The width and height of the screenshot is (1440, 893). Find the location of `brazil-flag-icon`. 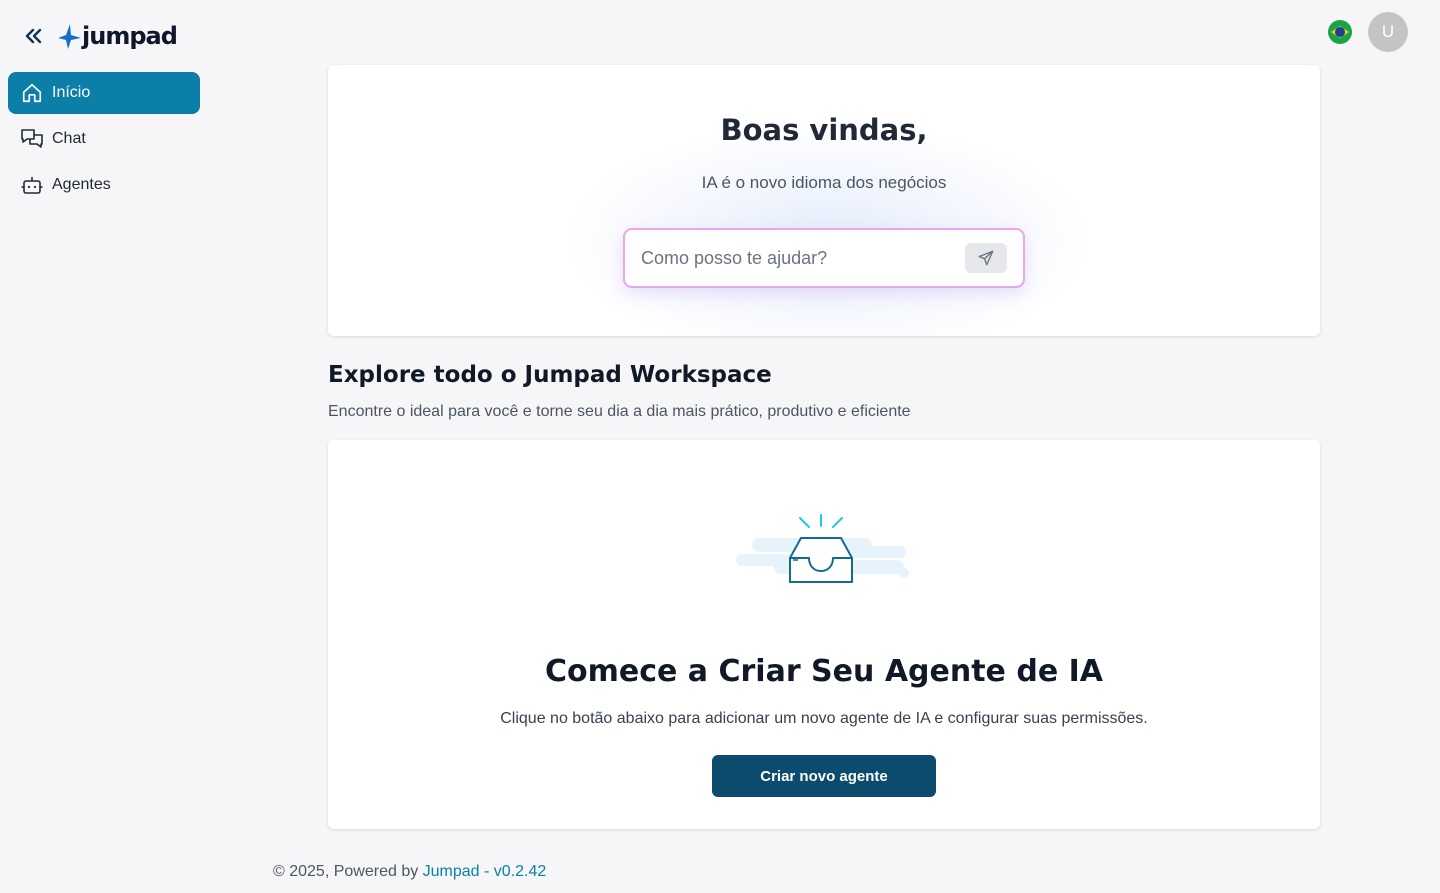

brazil-flag-icon is located at coordinates (1340, 32).